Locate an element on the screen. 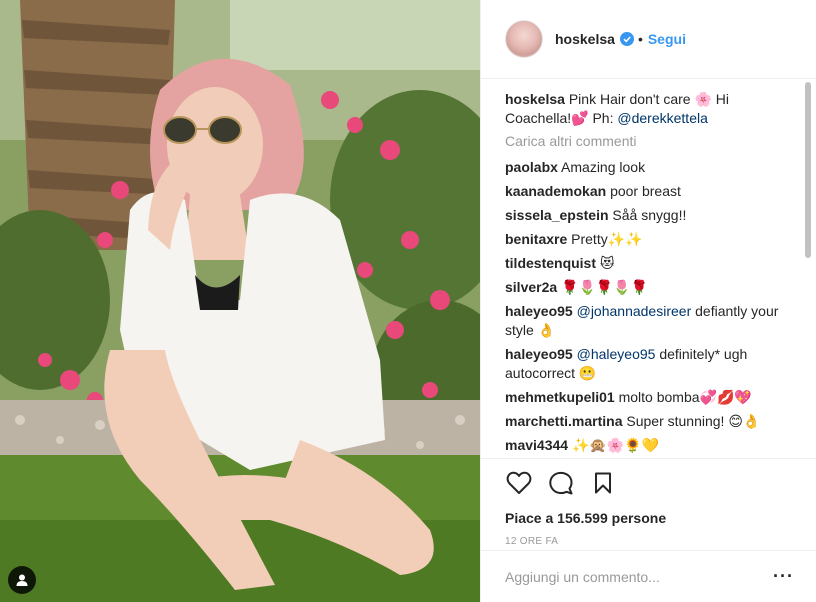 This screenshot has height=602, width=816. comment-text: 🌹🌷🌹🌷🌹 is located at coordinates (605, 287).